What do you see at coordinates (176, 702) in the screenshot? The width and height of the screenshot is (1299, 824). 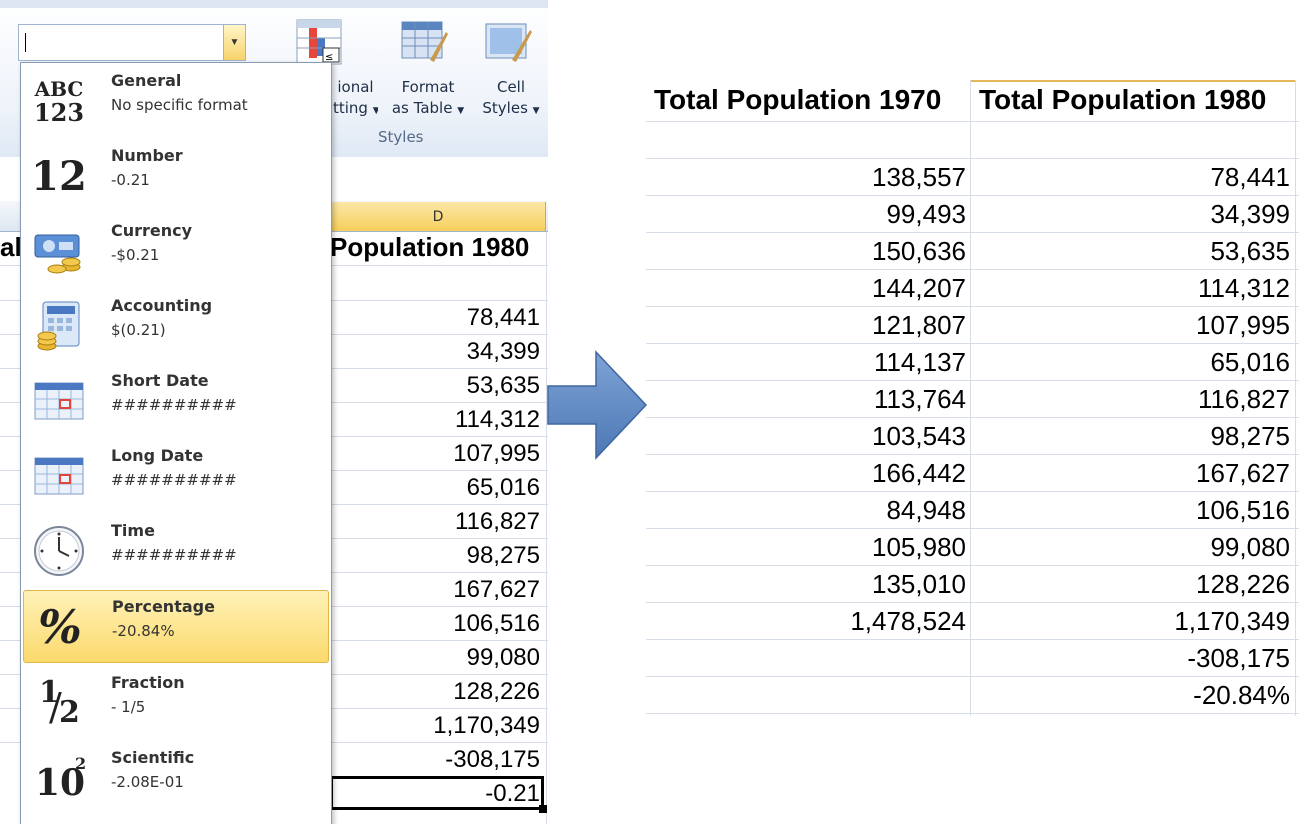 I see `menu-item-fraction: 1 / 2 Fraction - 1/5` at bounding box center [176, 702].